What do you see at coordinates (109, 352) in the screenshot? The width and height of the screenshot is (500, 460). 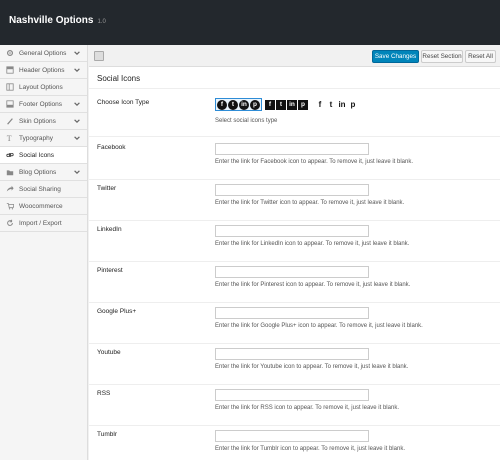 I see `youtube-label: Youtube` at bounding box center [109, 352].